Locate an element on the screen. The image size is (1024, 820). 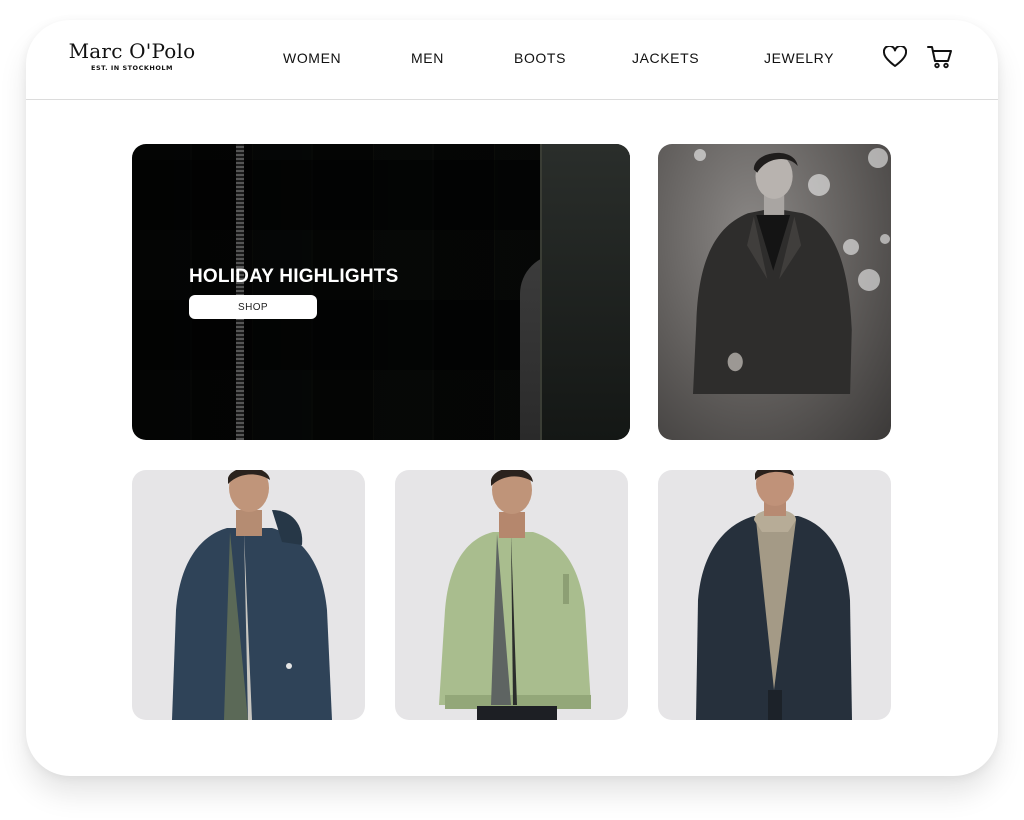
nav-item-men: MEN is located at coordinates (427, 58).